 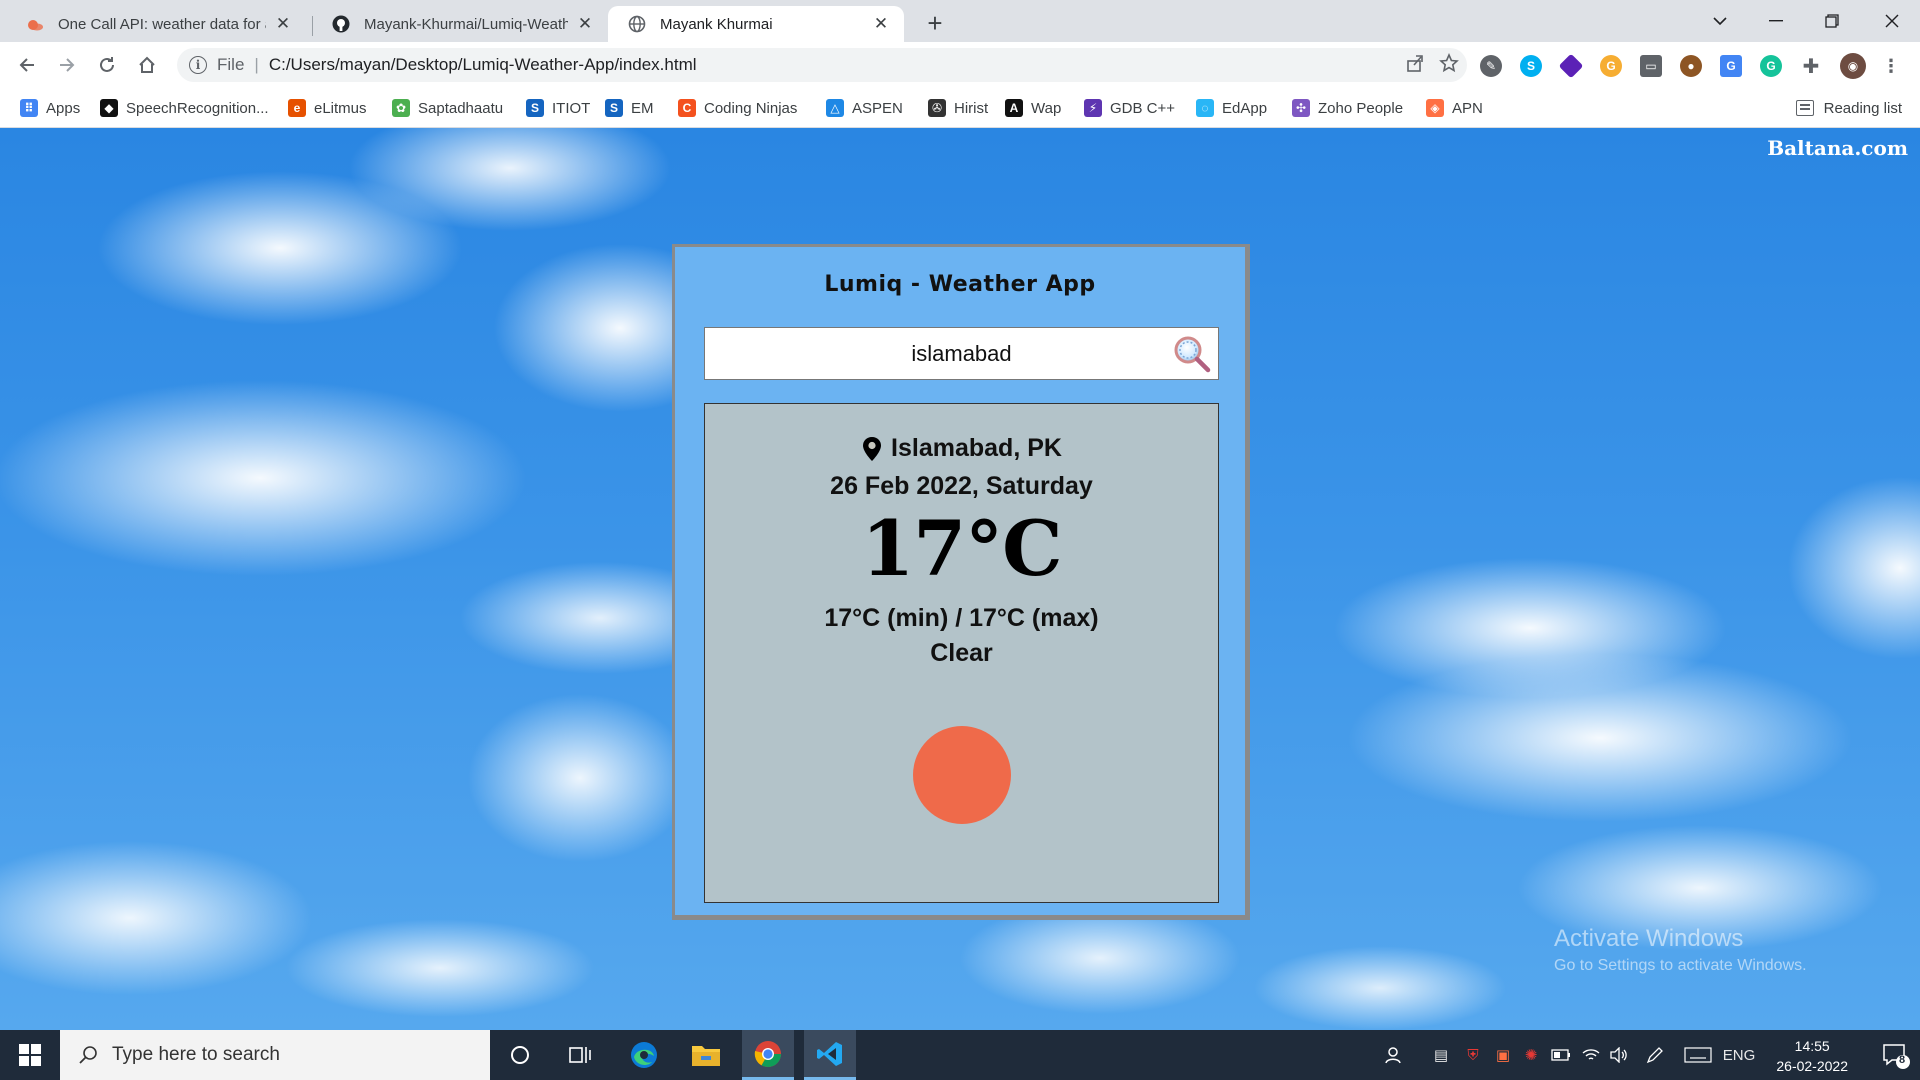 I want to click on edge-browser-icon, so click(x=644, y=1055).